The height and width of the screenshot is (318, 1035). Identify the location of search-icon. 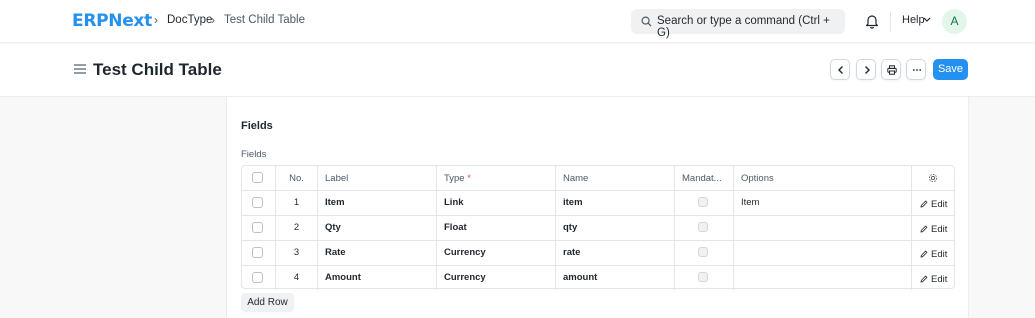
(646, 21).